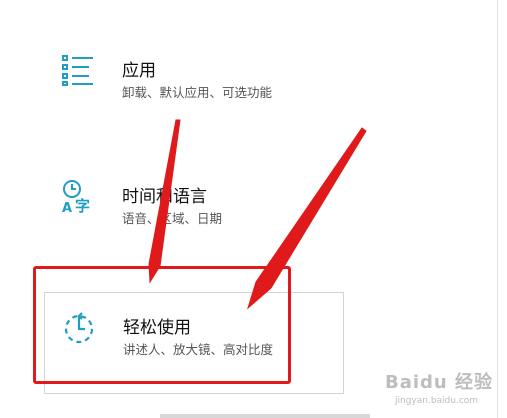  What do you see at coordinates (82, 205) in the screenshot?
I see `svg-text: 字` at bounding box center [82, 205].